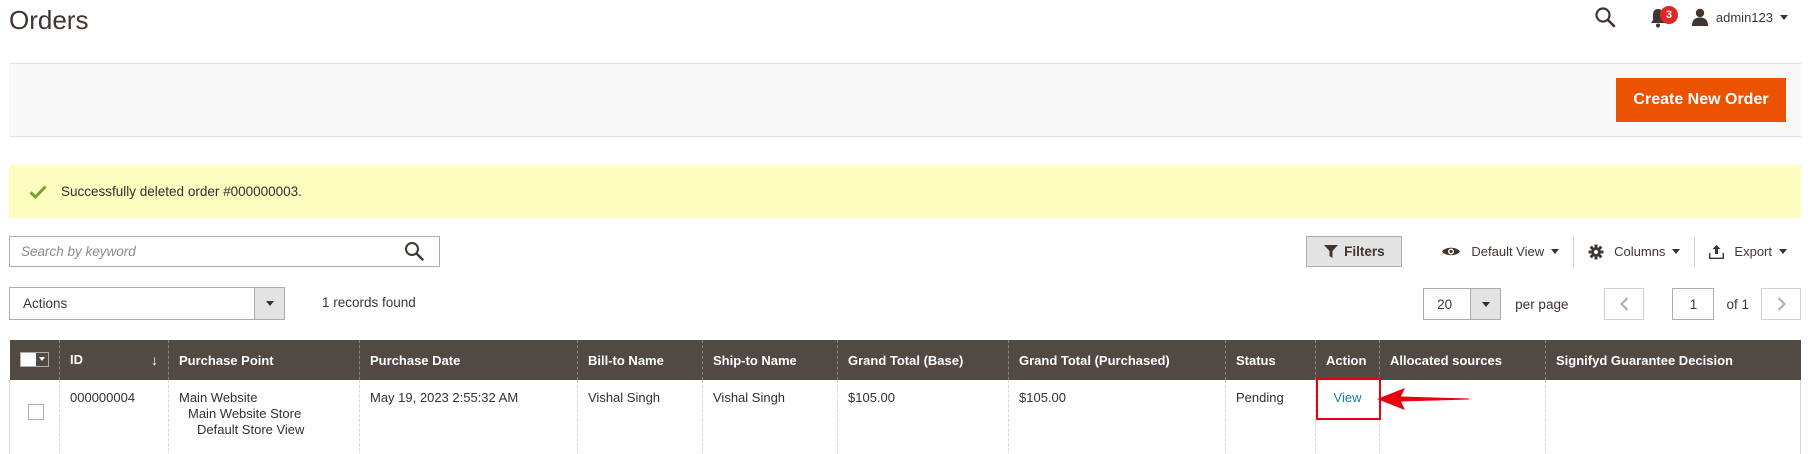 Image resolution: width=1816 pixels, height=454 pixels. I want to click on export-icon, so click(1717, 251).